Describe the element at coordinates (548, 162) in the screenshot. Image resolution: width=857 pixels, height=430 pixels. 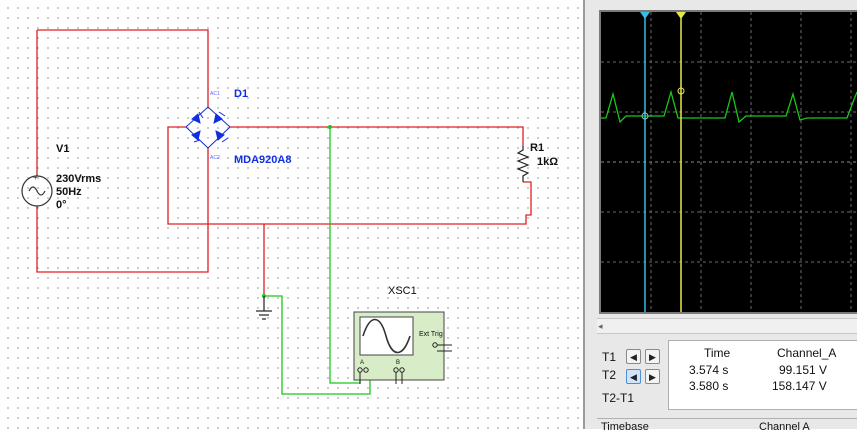
I see `resistor-value-label: 1kΩ` at that location.